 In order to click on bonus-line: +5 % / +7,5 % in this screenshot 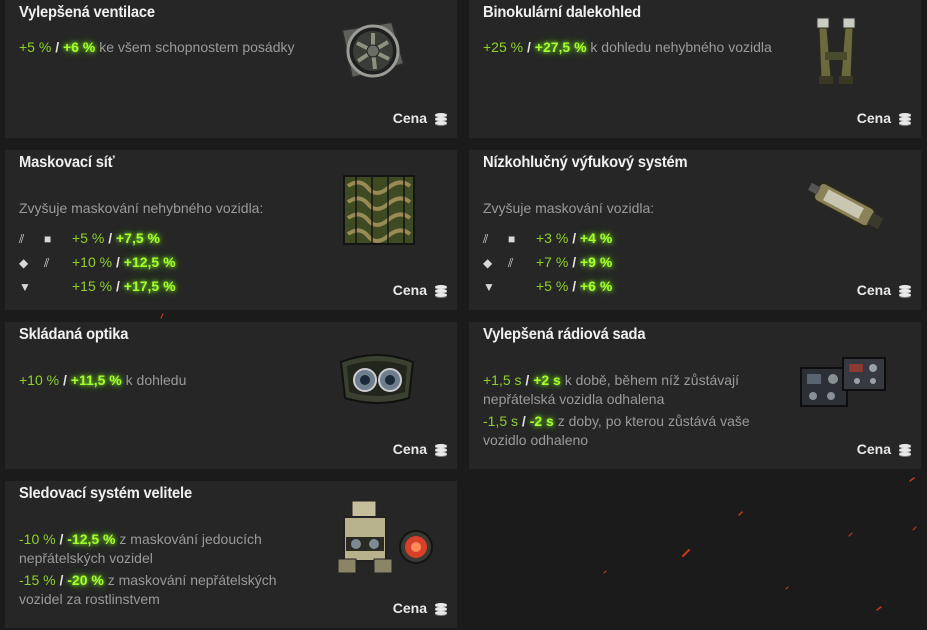, I will do `click(116, 238)`.